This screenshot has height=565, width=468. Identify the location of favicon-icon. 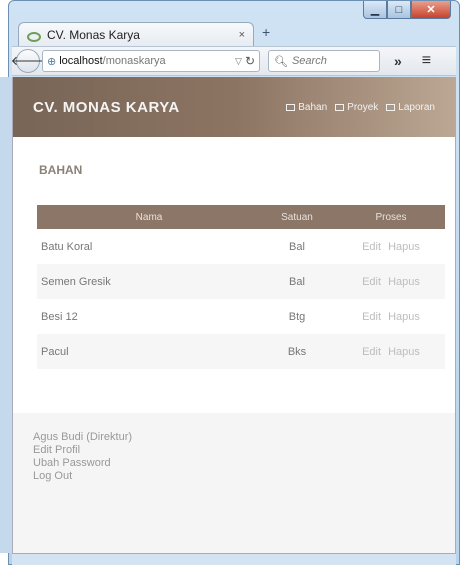
(34, 36).